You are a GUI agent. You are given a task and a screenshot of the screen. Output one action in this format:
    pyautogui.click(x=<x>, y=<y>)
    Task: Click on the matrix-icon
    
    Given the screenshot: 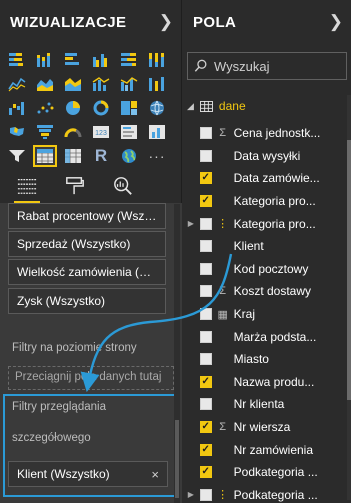 What is the action you would take?
    pyautogui.click(x=73, y=156)
    